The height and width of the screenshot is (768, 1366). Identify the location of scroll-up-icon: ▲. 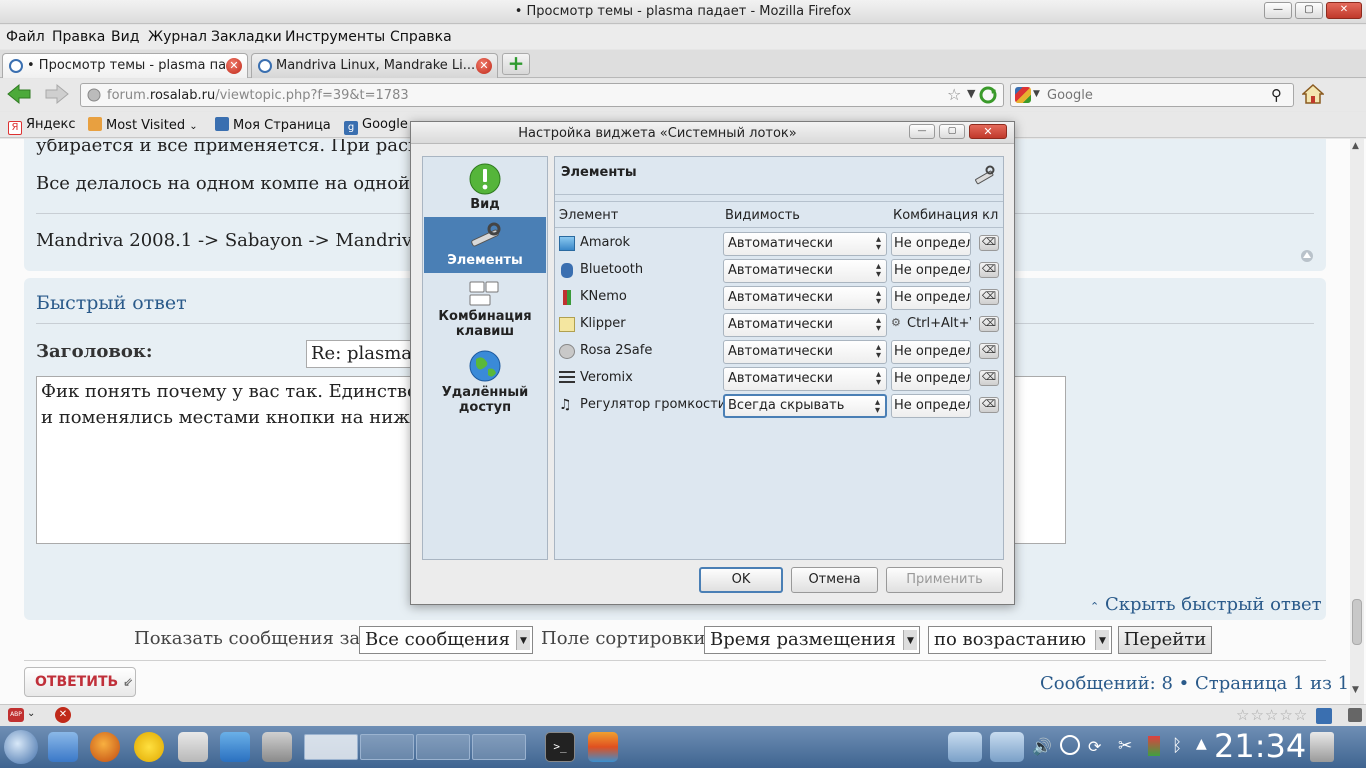
(1355, 146).